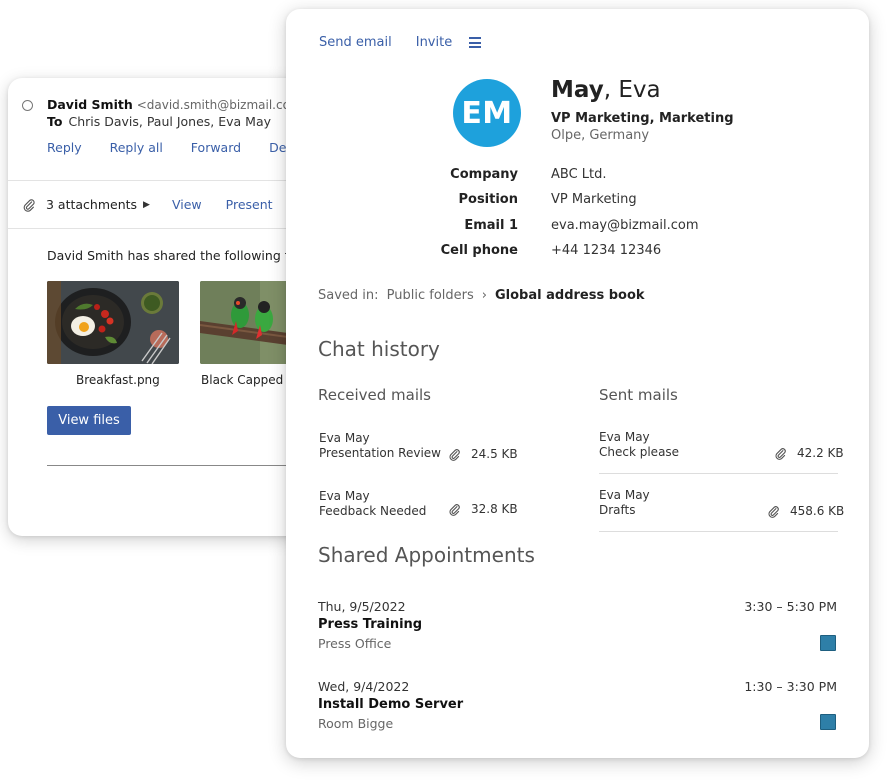 Image resolution: width=892 pixels, height=780 pixels. I want to click on caret-right-icon: ▶, so click(146, 205).